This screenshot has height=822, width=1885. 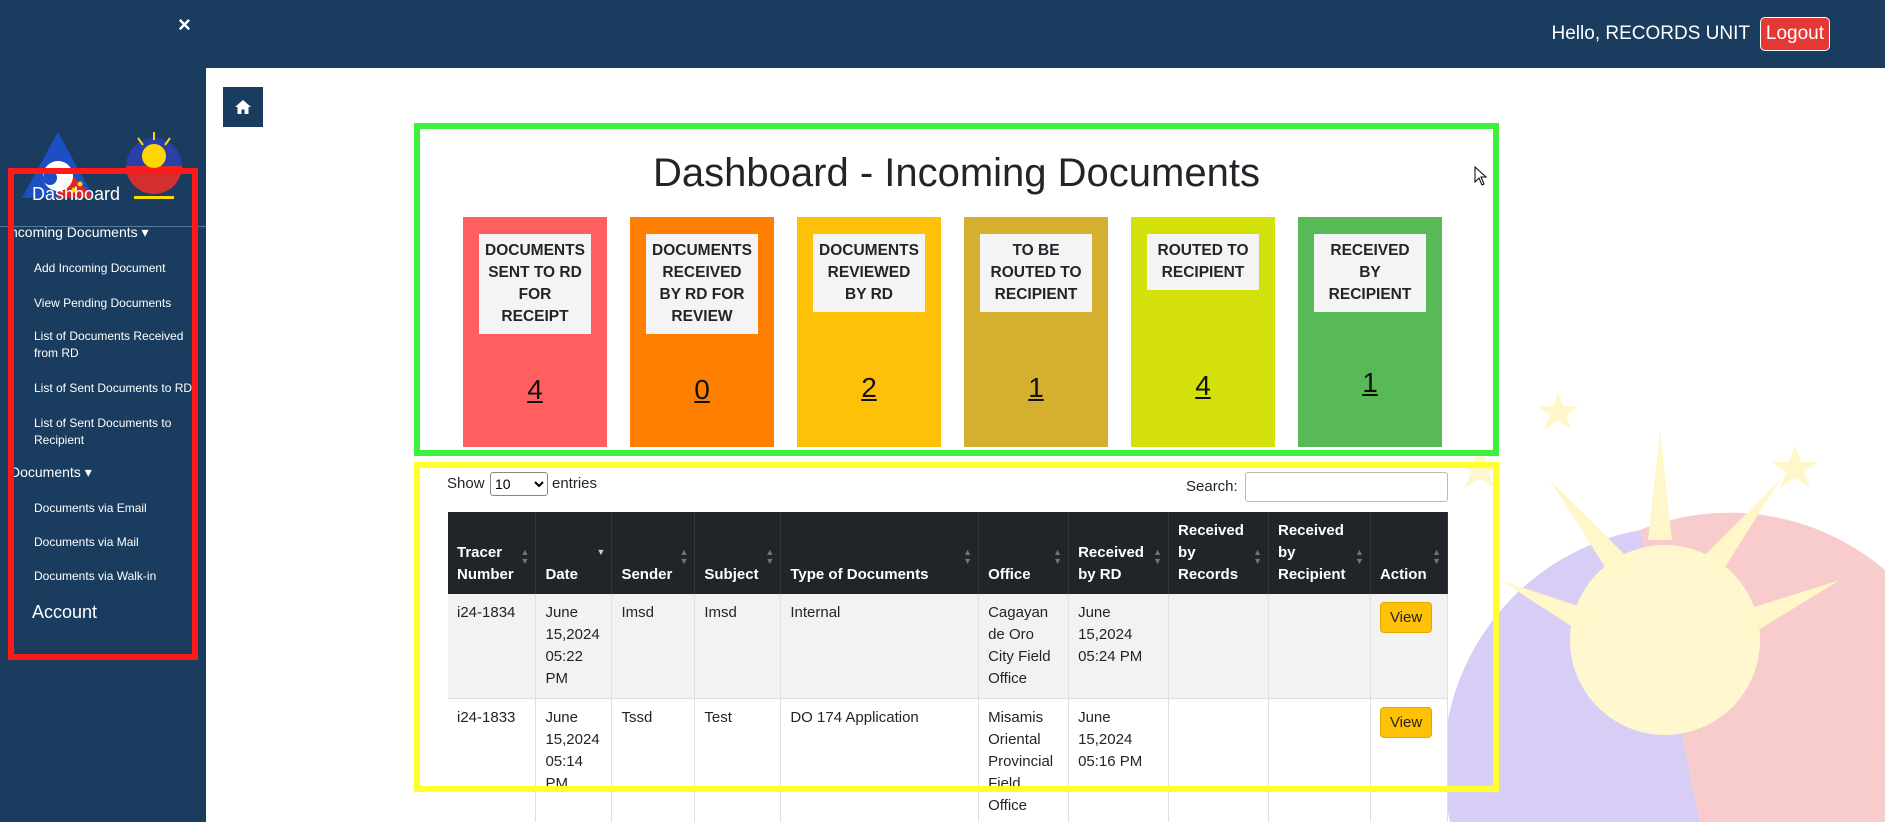 I want to click on sidebar-item-sent-documents-to-recipient: List of Sent Documents to Recipient, so click(x=113, y=432).